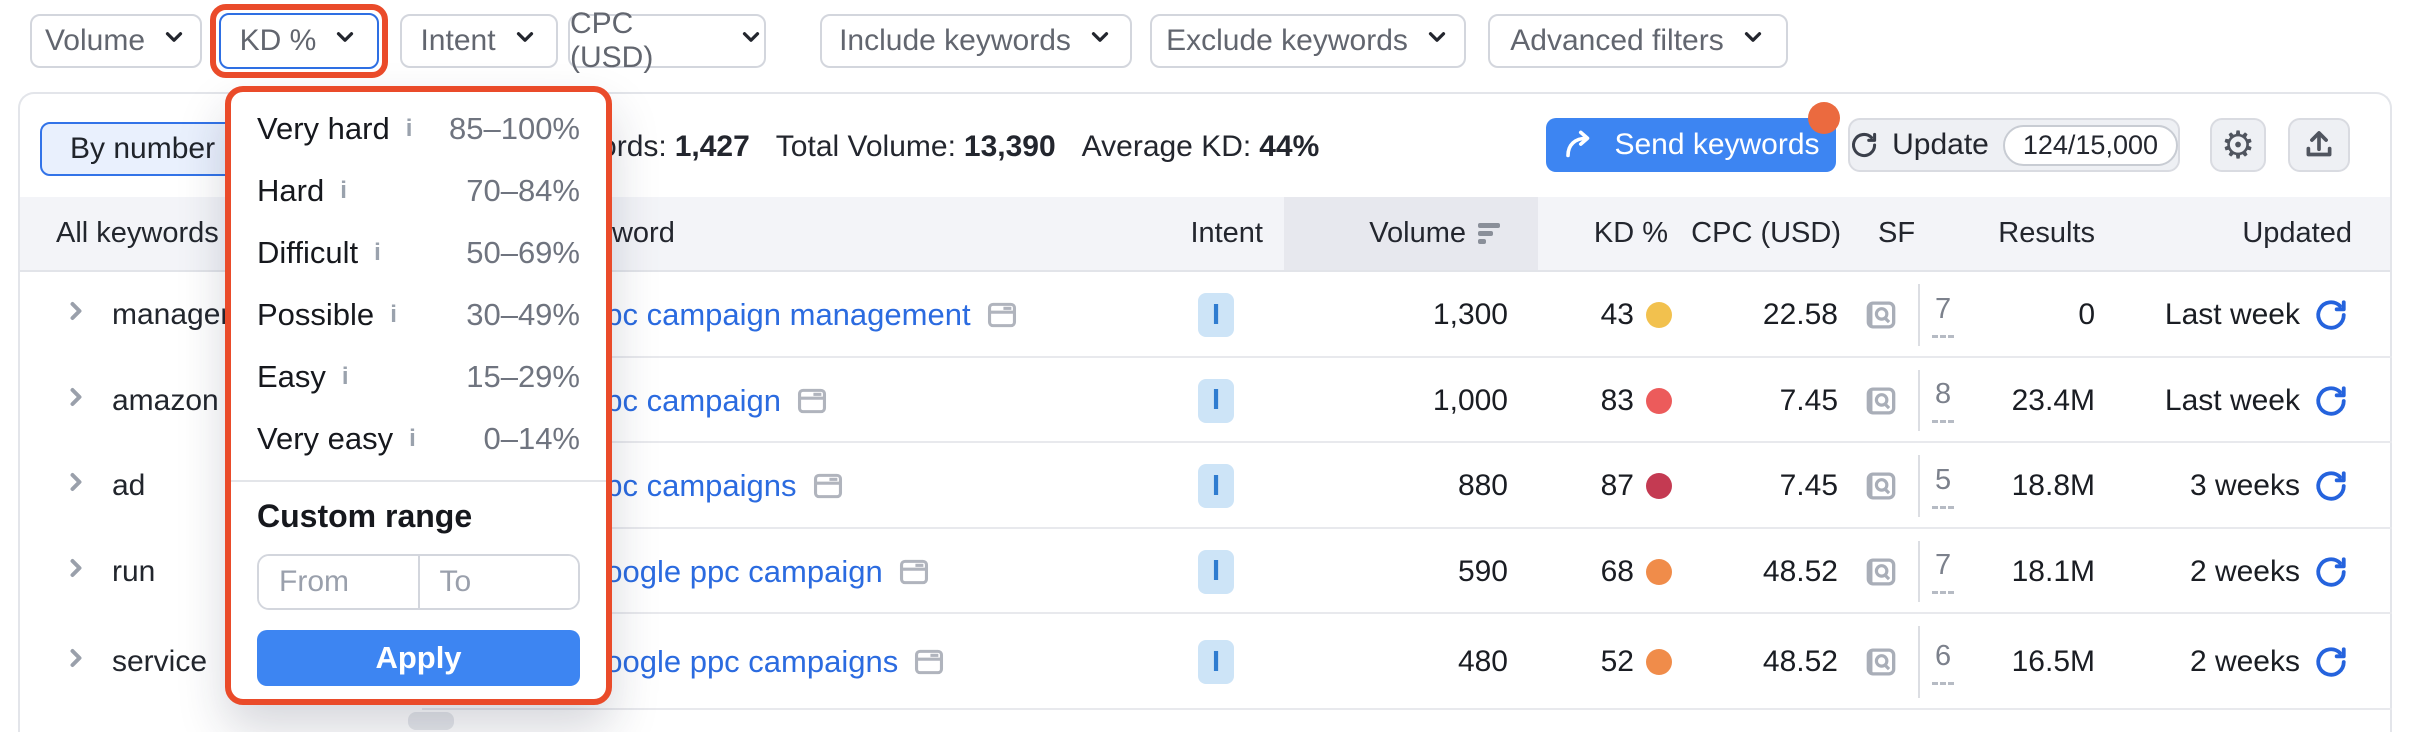 This screenshot has width=2410, height=732. I want to click on kd-value: 68, so click(1617, 571).